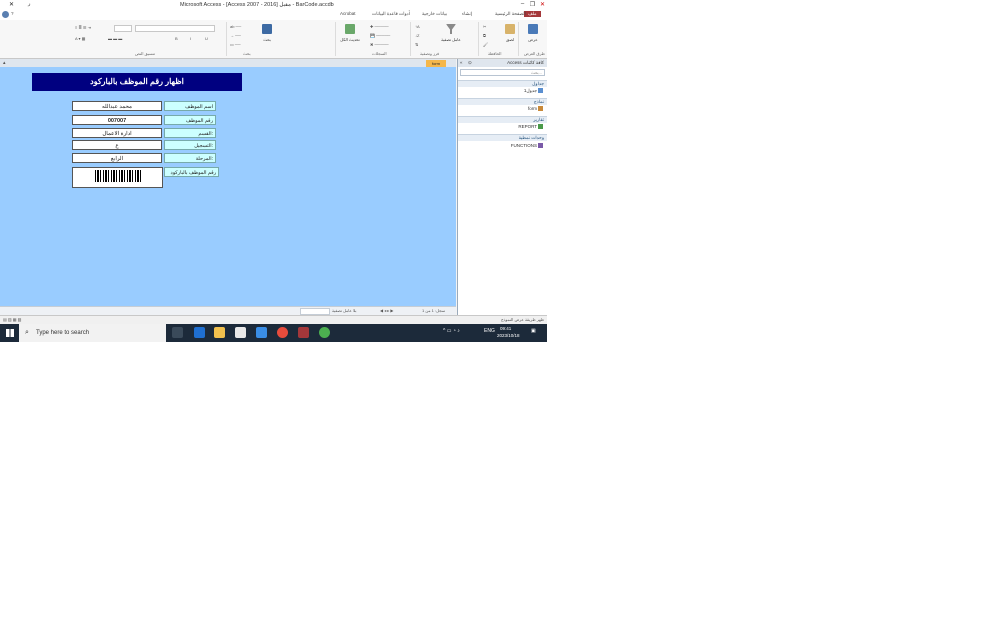 This screenshot has height=625, width=1000. Describe the element at coordinates (502, 63) in the screenshot. I see `nav-pane-header: « ⊙ Access كافة كائنات` at that location.